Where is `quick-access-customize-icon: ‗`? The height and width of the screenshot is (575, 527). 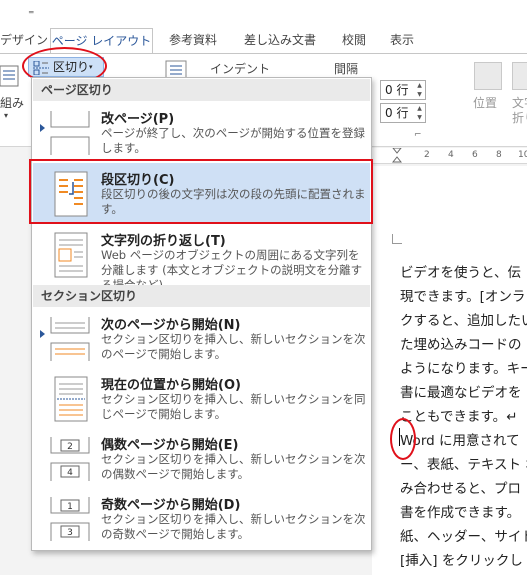
quick-access-customize-icon: ‗ is located at coordinates (31, 9).